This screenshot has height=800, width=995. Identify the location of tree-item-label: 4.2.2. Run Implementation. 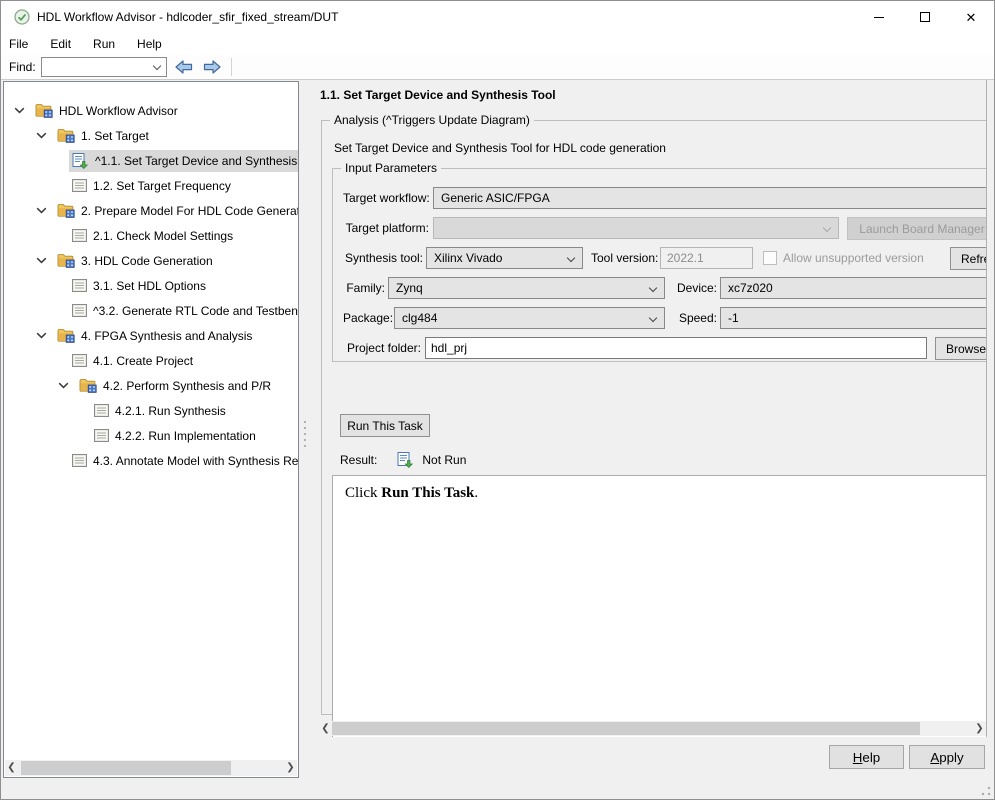
(185, 435).